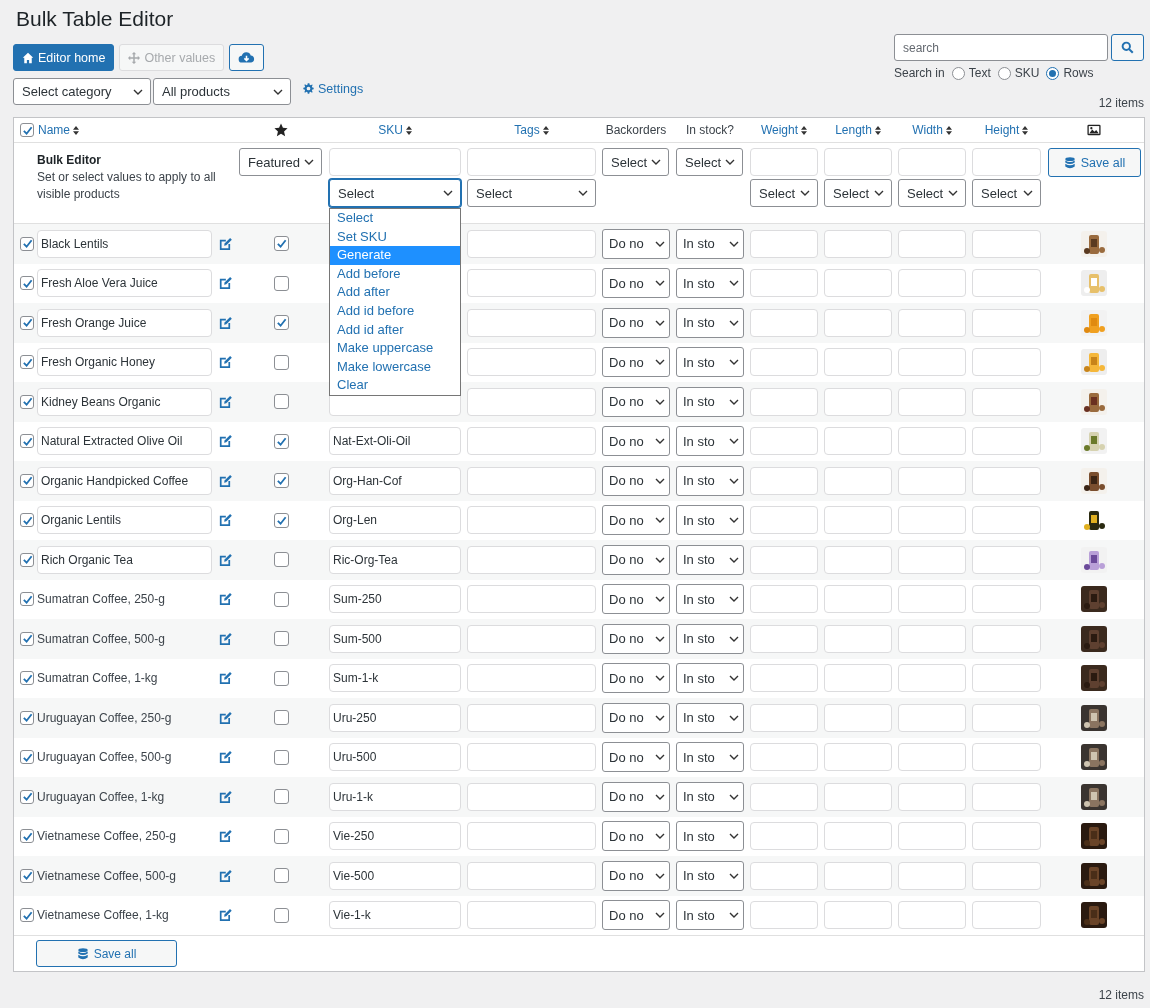 This screenshot has width=1150, height=1008. Describe the element at coordinates (395, 559) in the screenshot. I see `sku-field: Ric-Org-Tea` at that location.